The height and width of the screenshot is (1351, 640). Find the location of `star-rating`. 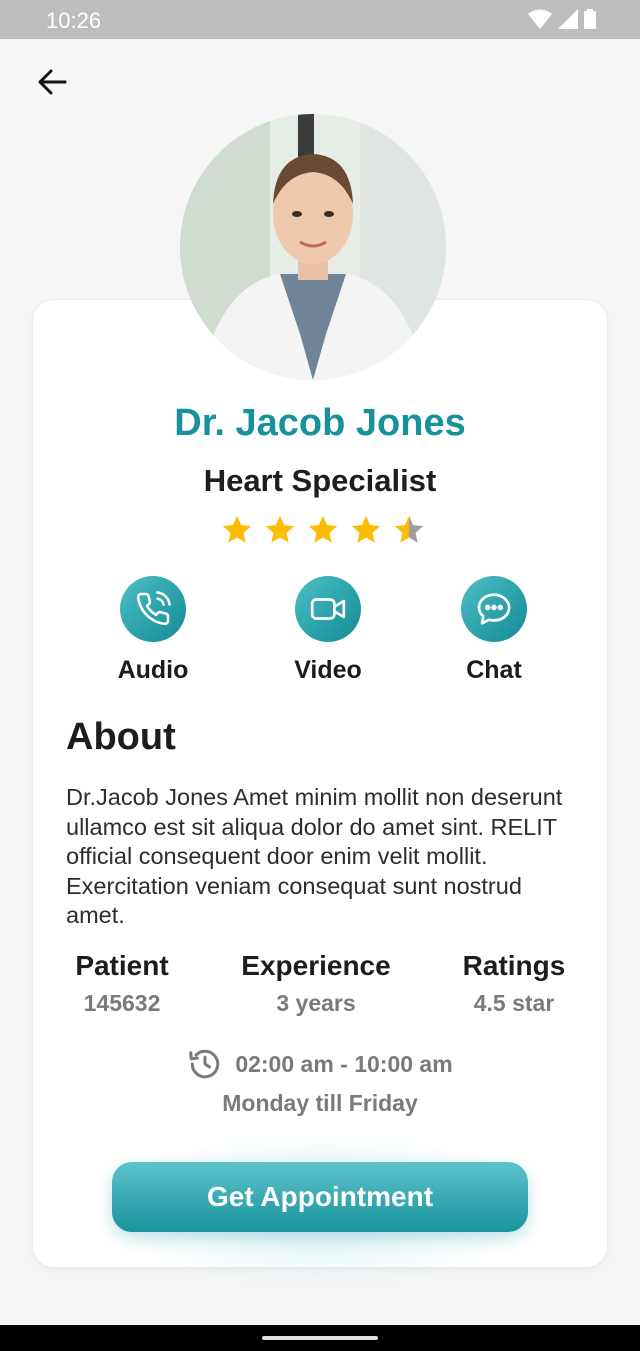

star-rating is located at coordinates (323, 530).